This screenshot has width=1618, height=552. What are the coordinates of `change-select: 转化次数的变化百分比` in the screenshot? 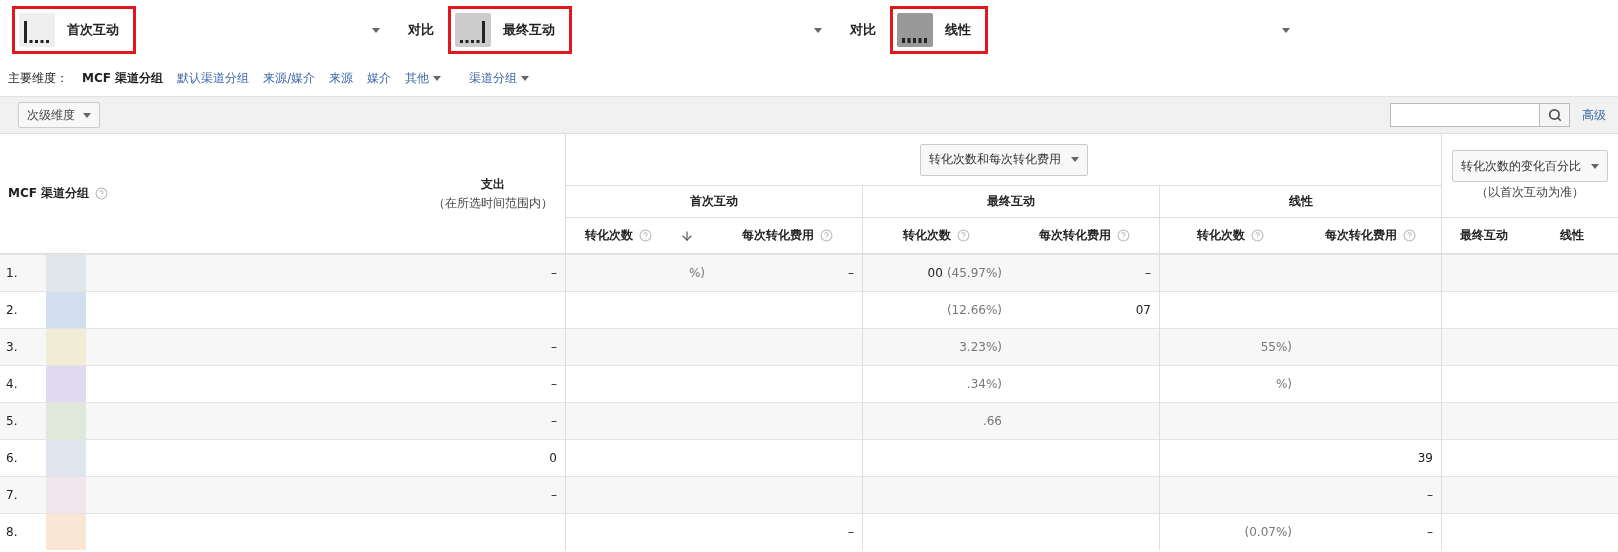 It's located at (1530, 166).